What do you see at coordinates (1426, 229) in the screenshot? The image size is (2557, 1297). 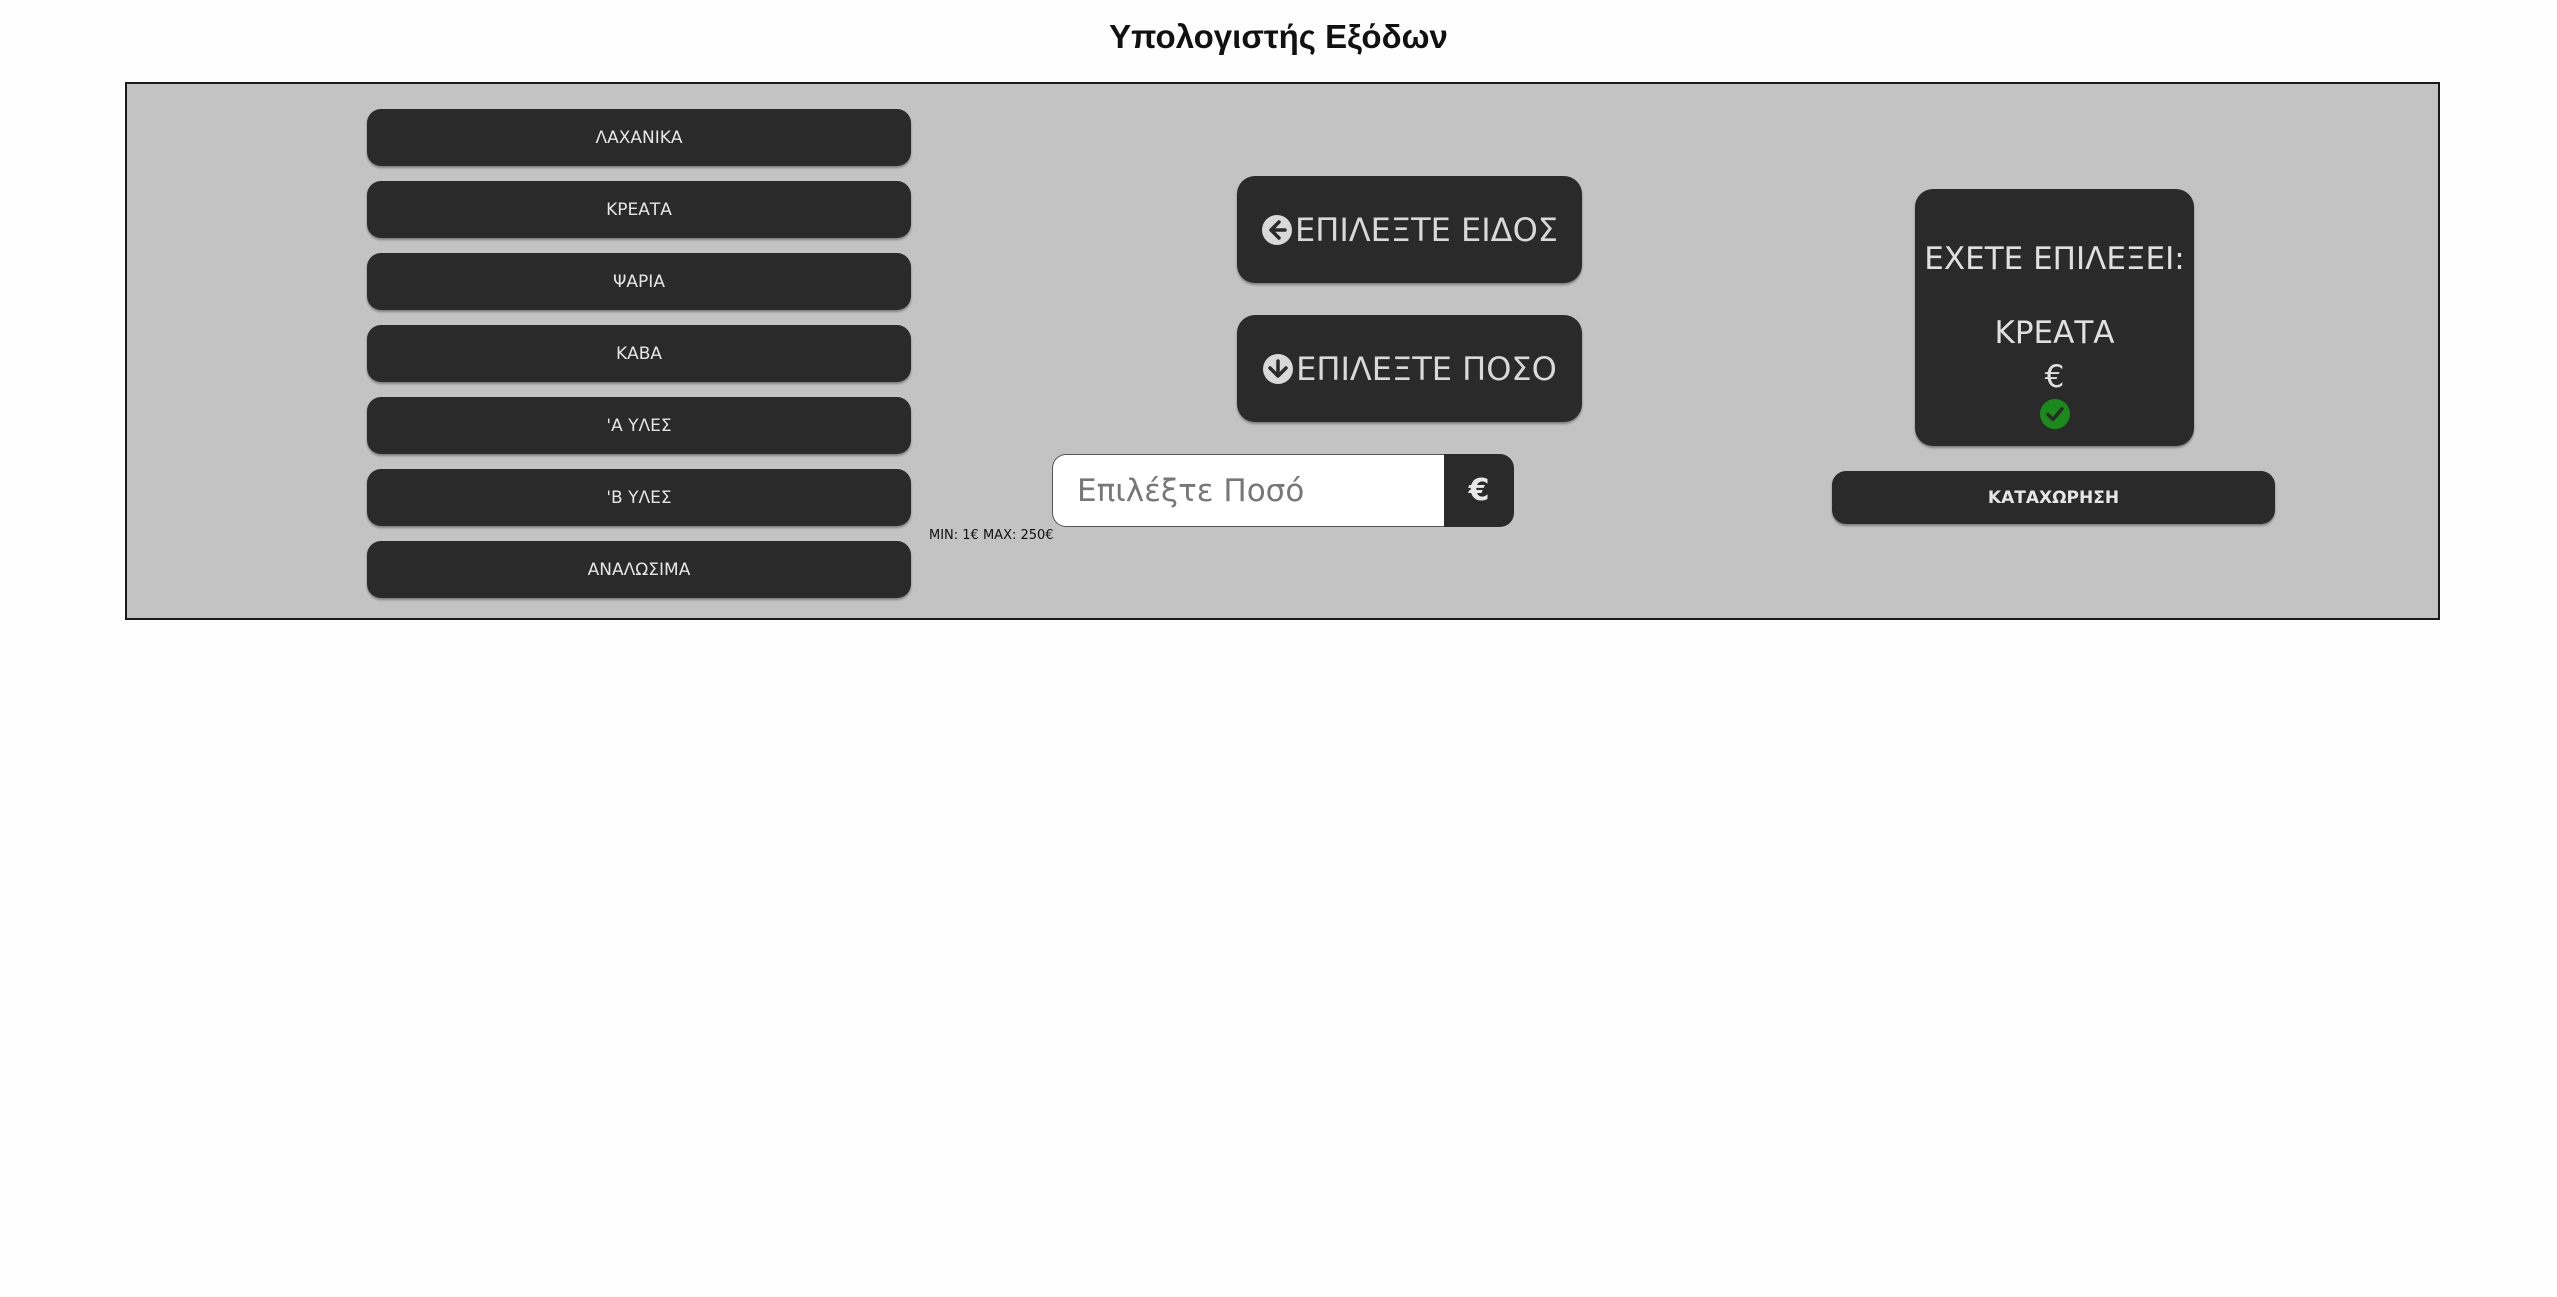 I see `select-type-label: ΕΠΙΛΕΞΤΕ ΕΙΔΟΣ` at bounding box center [1426, 229].